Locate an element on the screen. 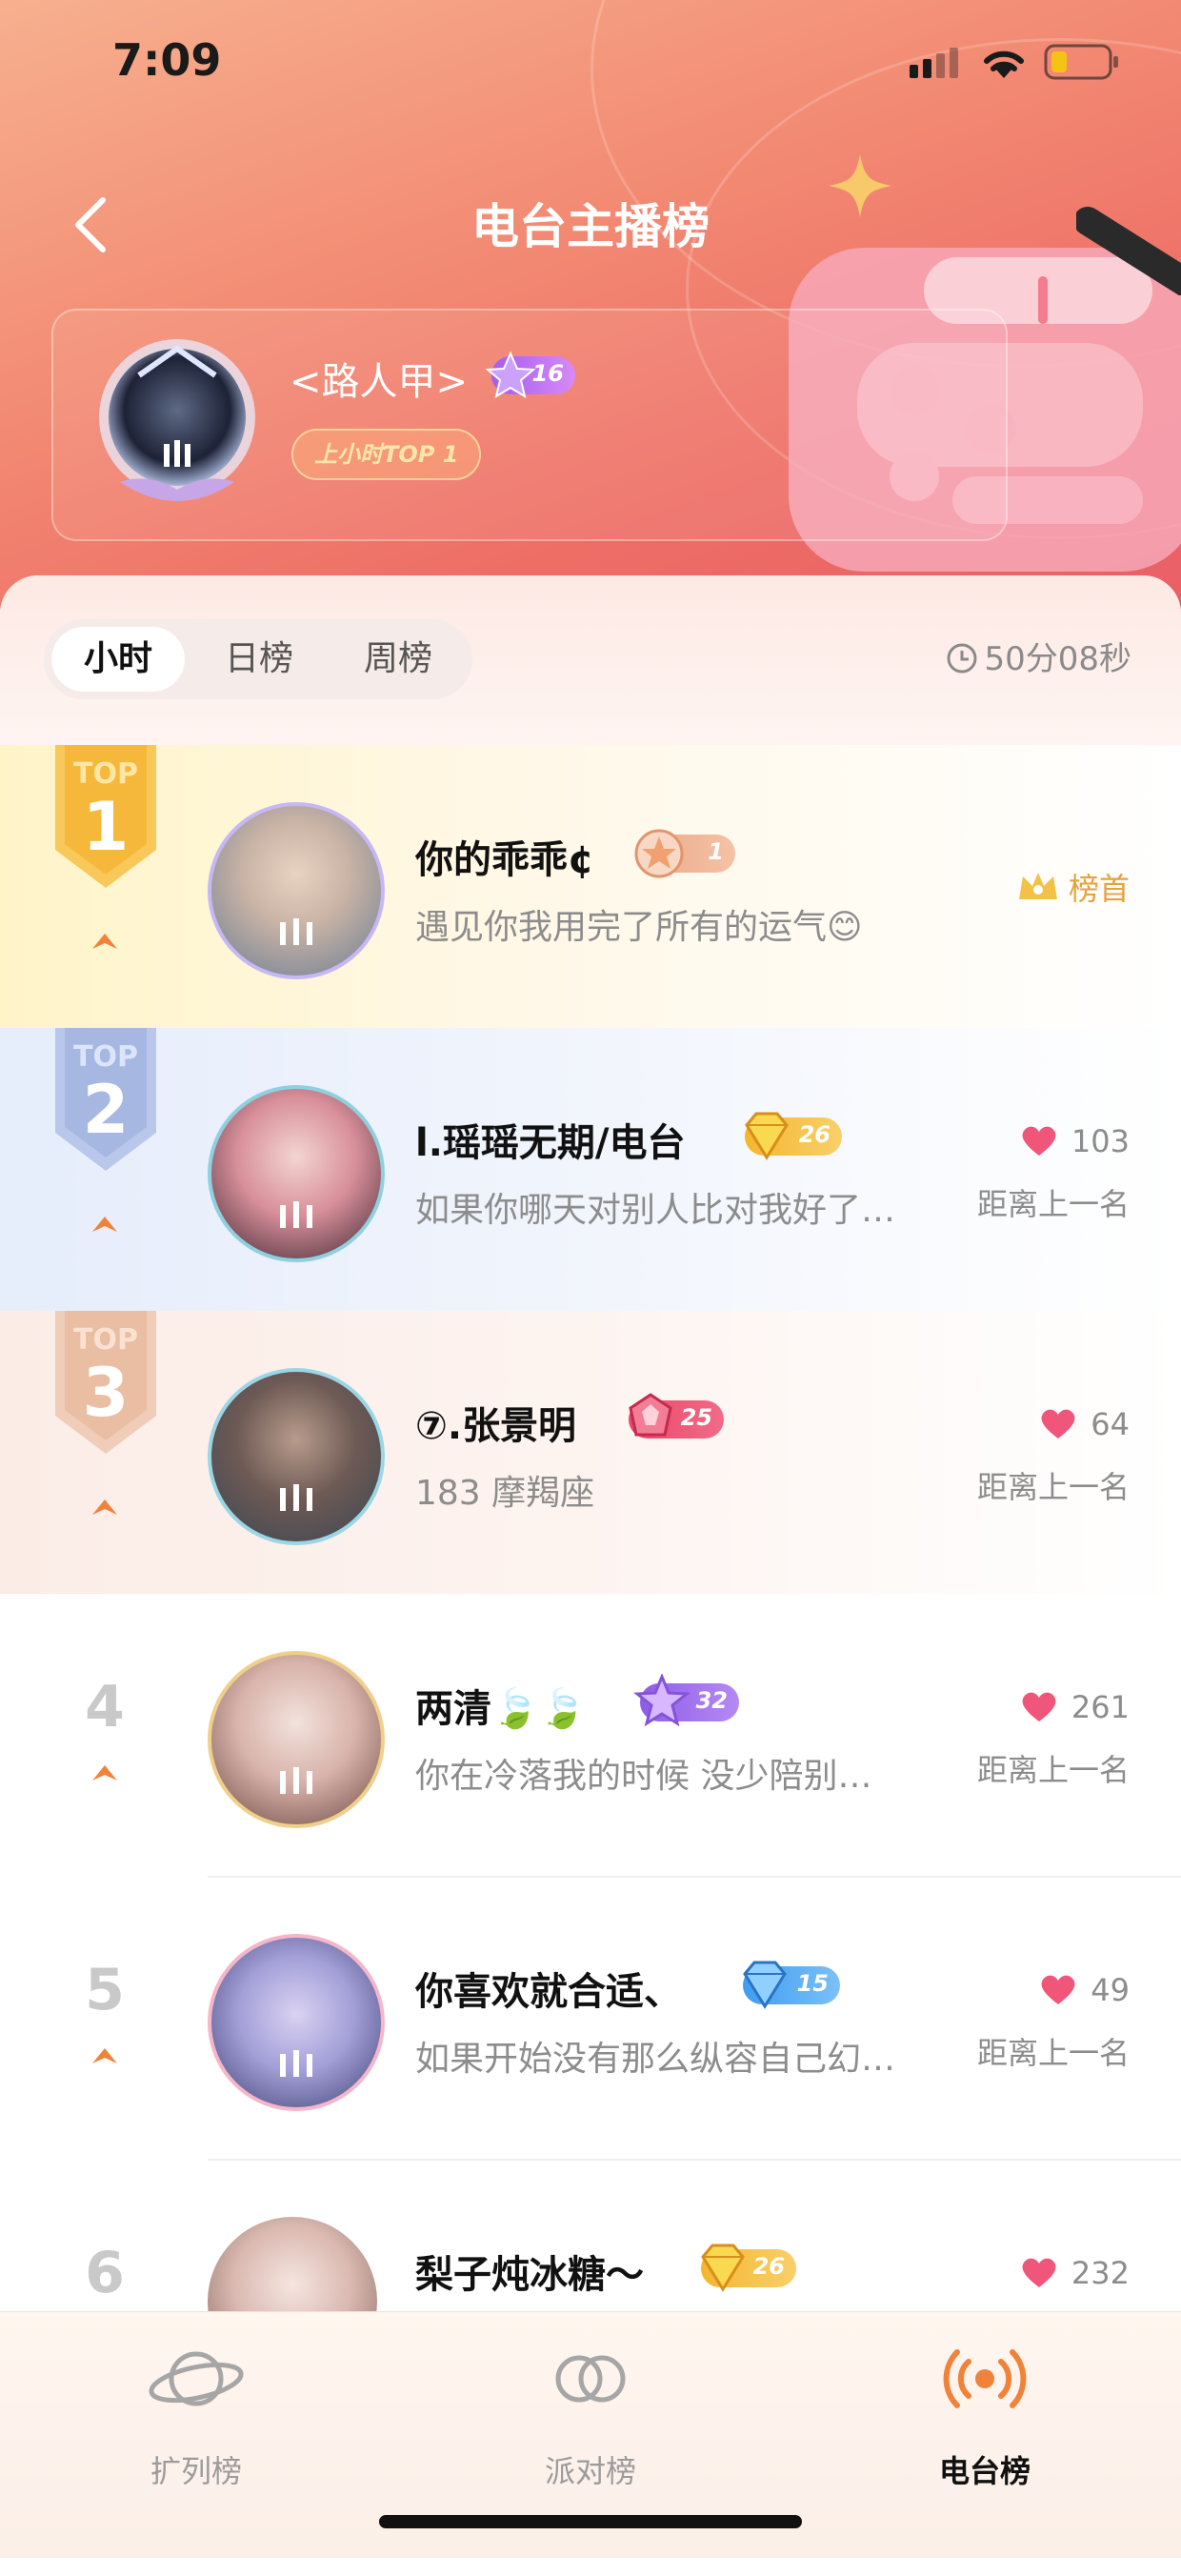 The width and height of the screenshot is (1181, 2576). level-badge: 16 is located at coordinates (530, 375).